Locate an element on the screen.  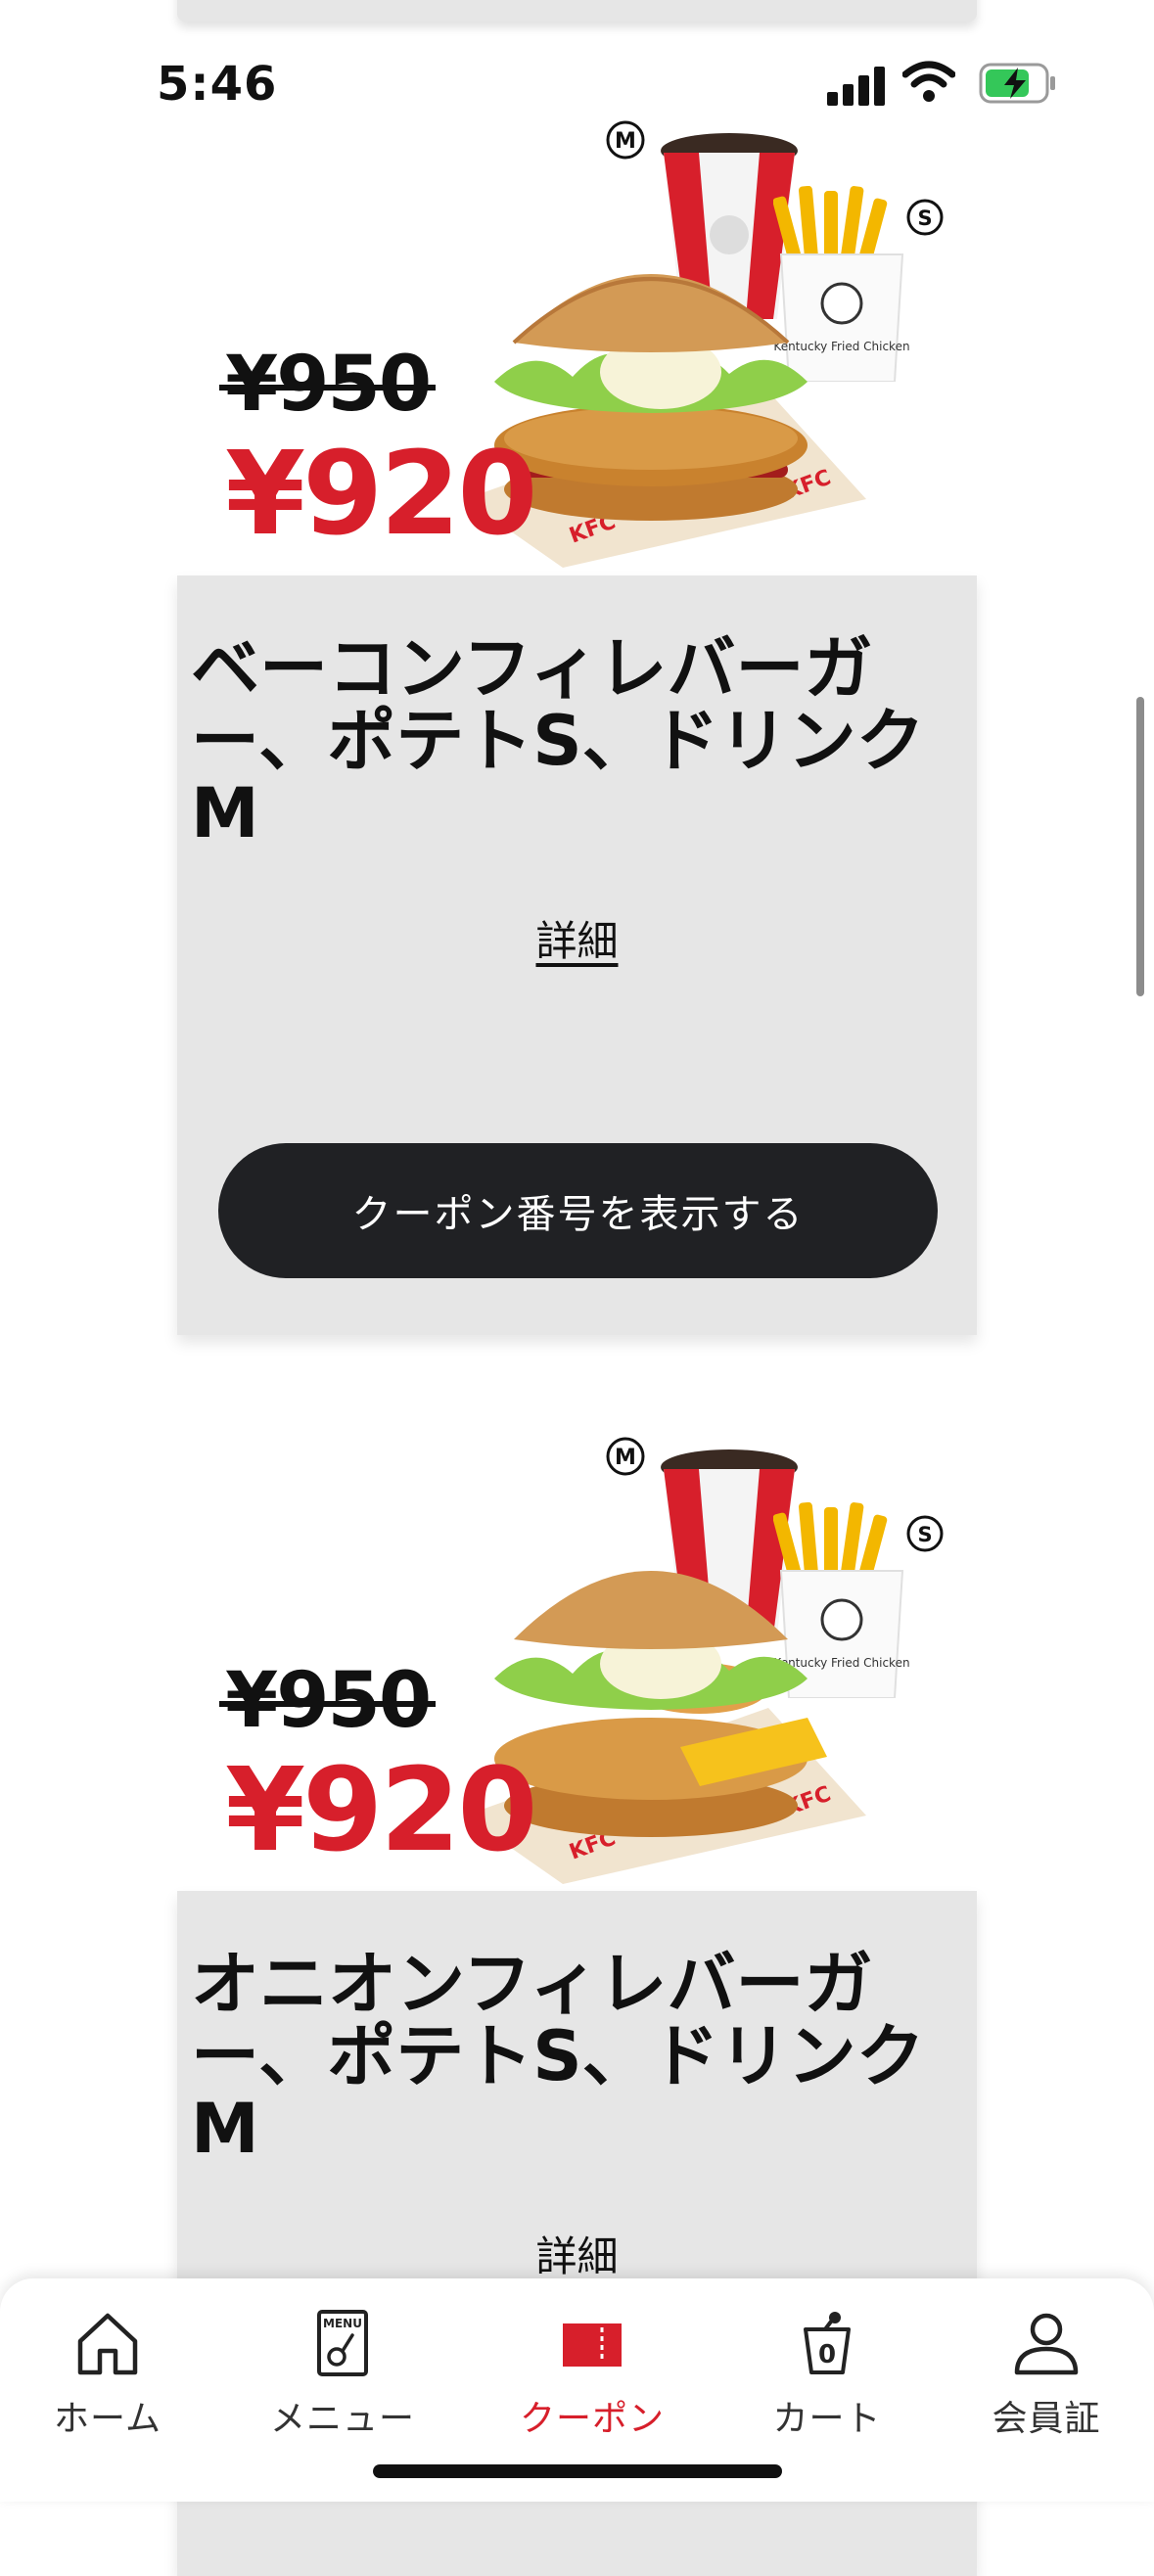
cart-icon: 0 is located at coordinates (827, 2343).